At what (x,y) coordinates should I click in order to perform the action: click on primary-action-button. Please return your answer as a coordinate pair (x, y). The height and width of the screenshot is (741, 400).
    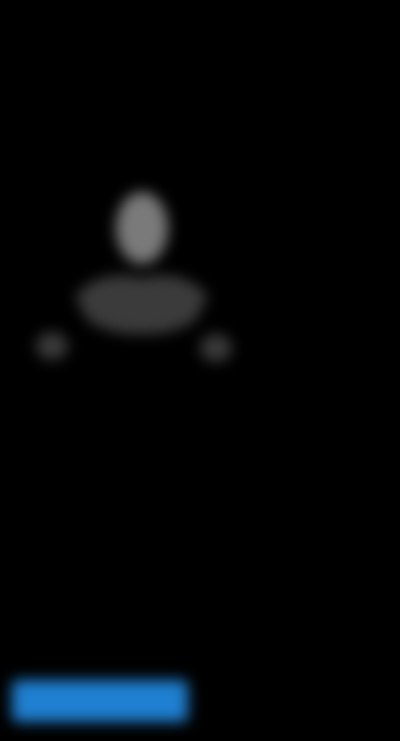
    Looking at the image, I should click on (100, 701).